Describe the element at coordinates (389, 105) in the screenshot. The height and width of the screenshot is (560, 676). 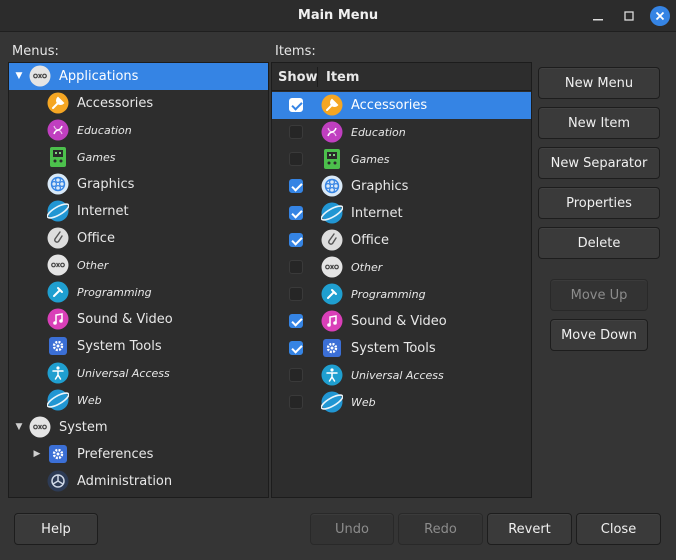
I see `item-label: Accessories` at that location.